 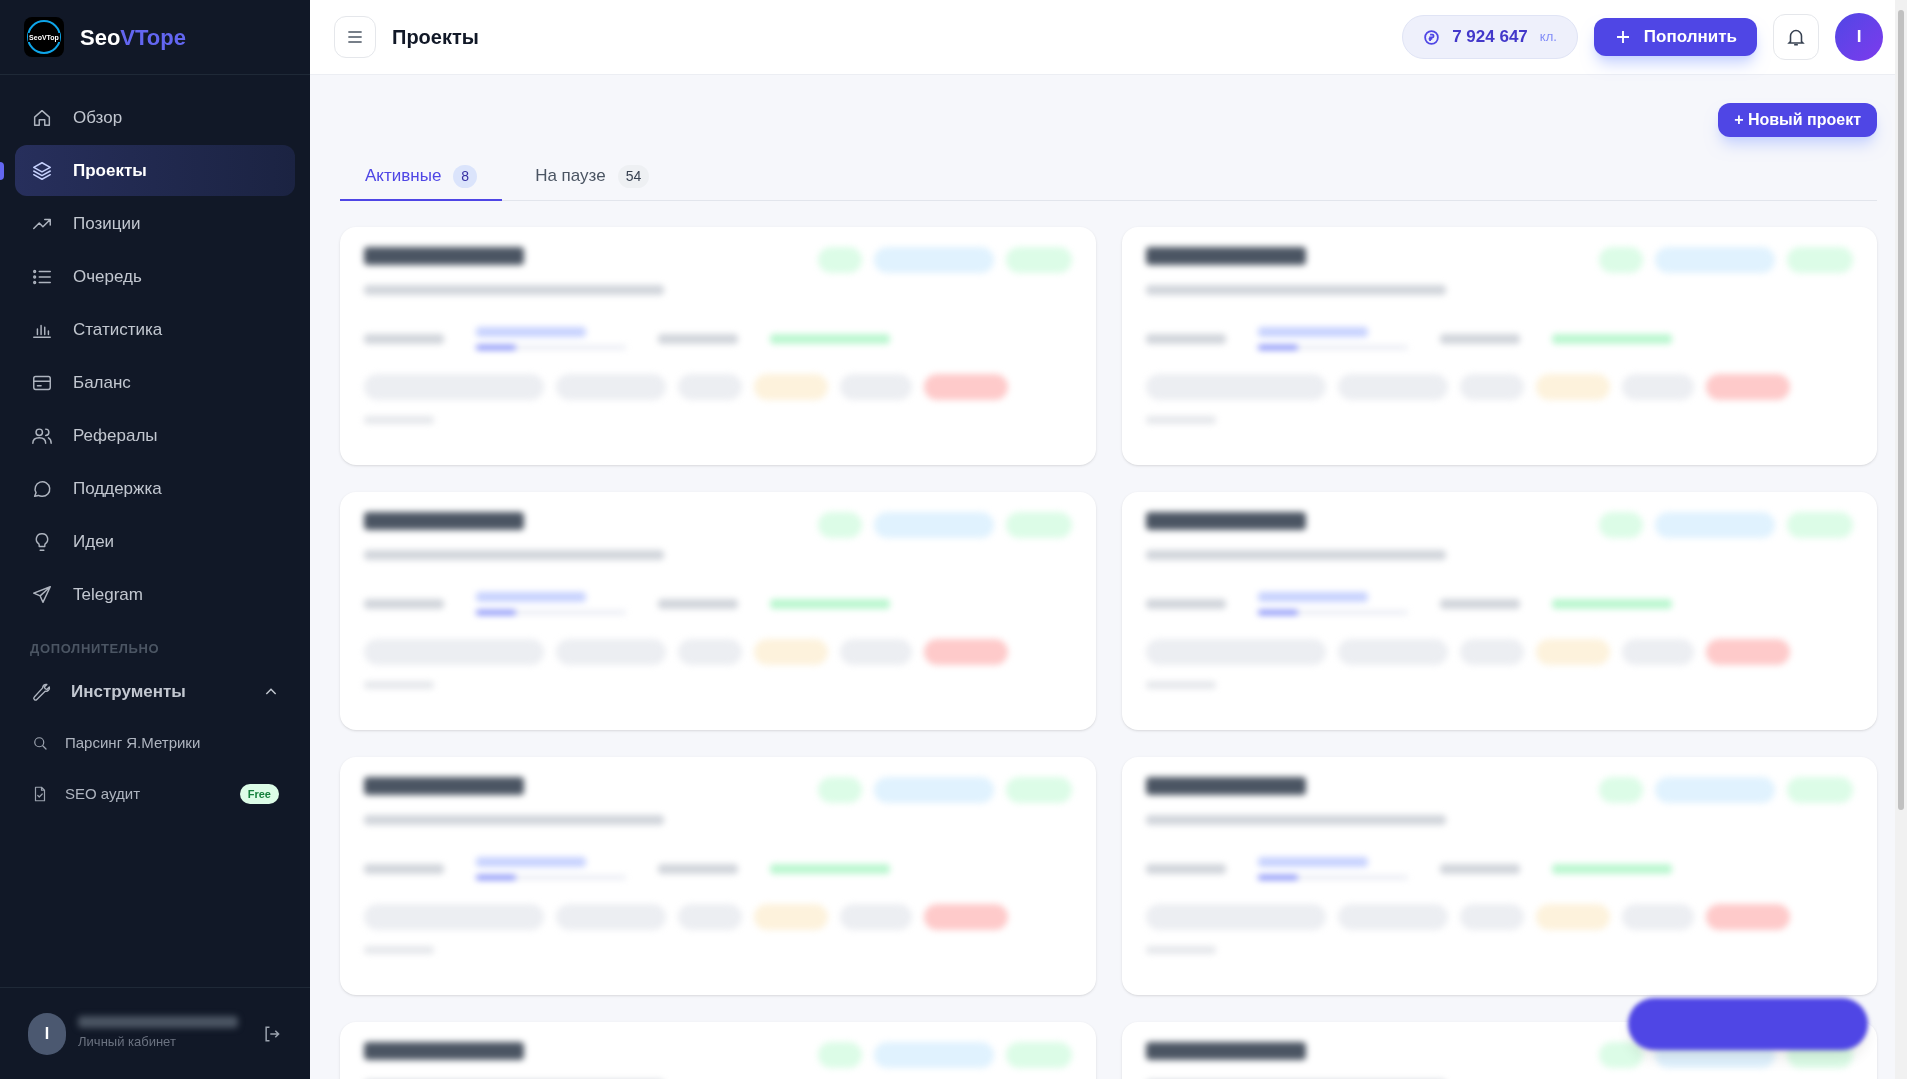 I want to click on coin-icon, so click(x=1432, y=37).